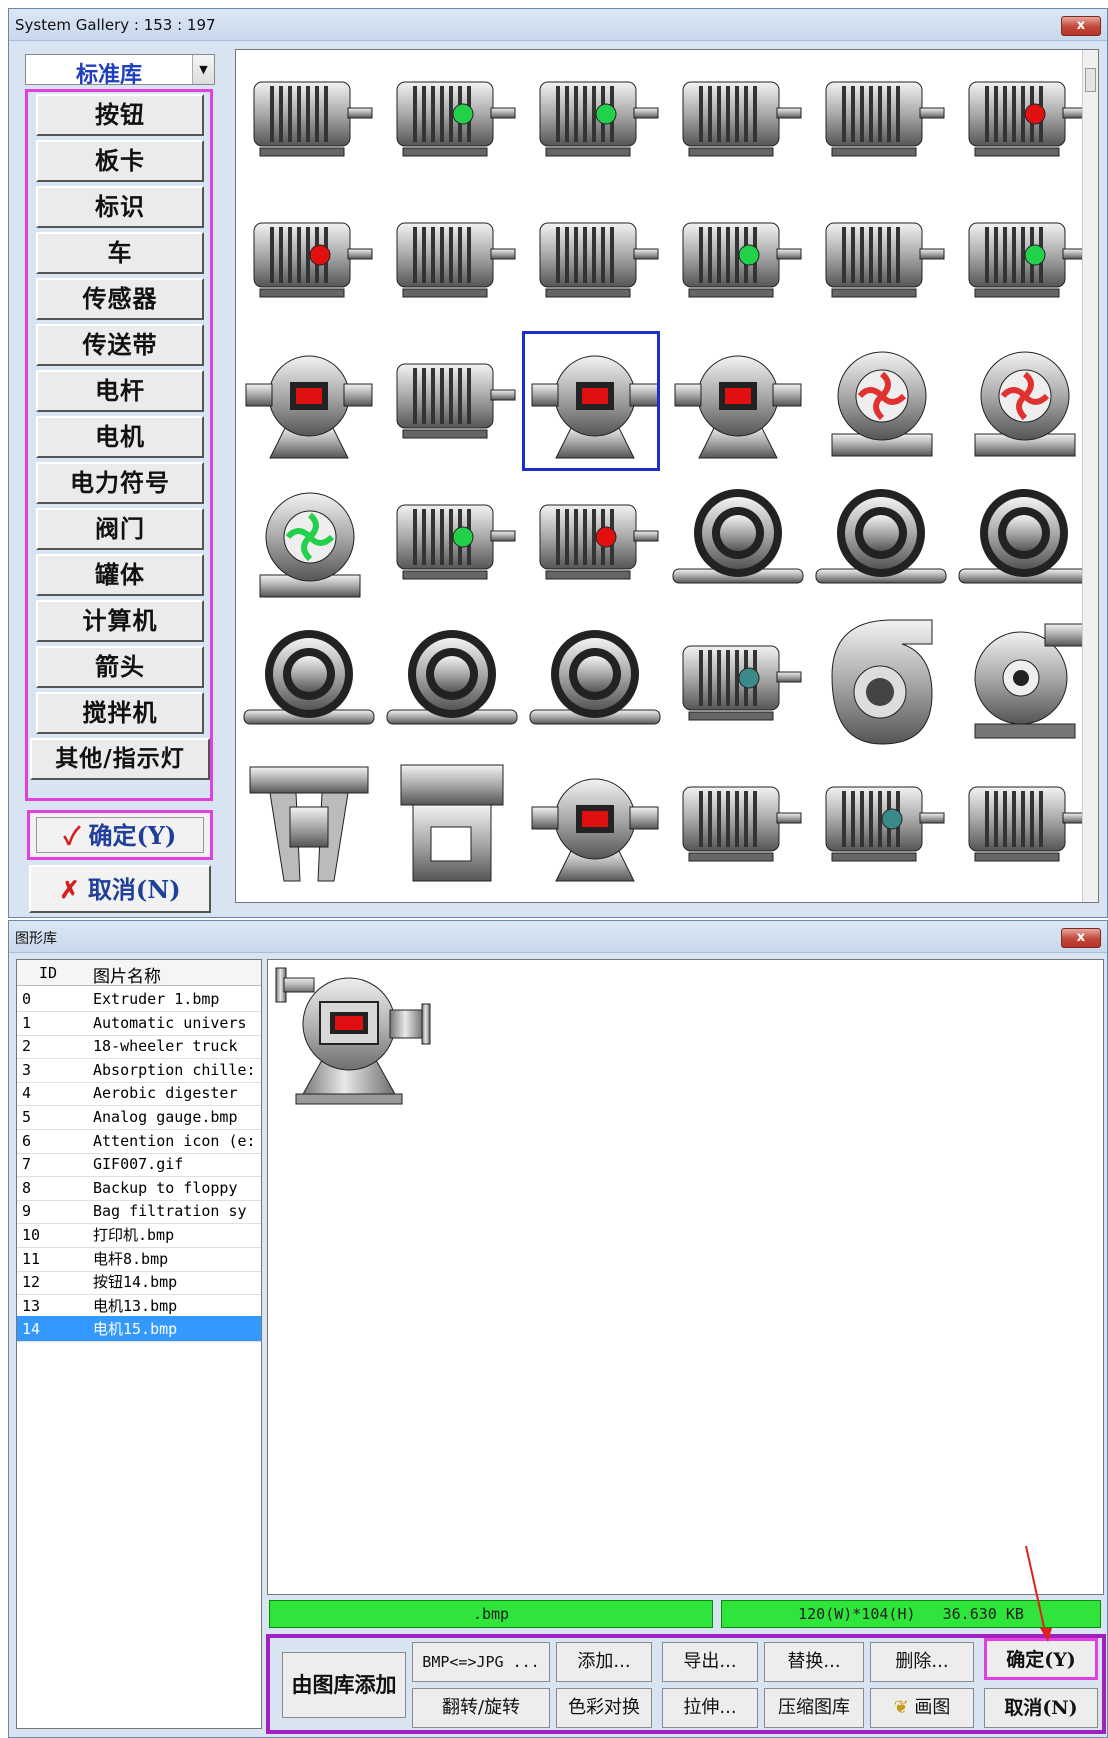  Describe the element at coordinates (1041, 1708) in the screenshot. I see `cancel-button: 取消(N)` at that location.